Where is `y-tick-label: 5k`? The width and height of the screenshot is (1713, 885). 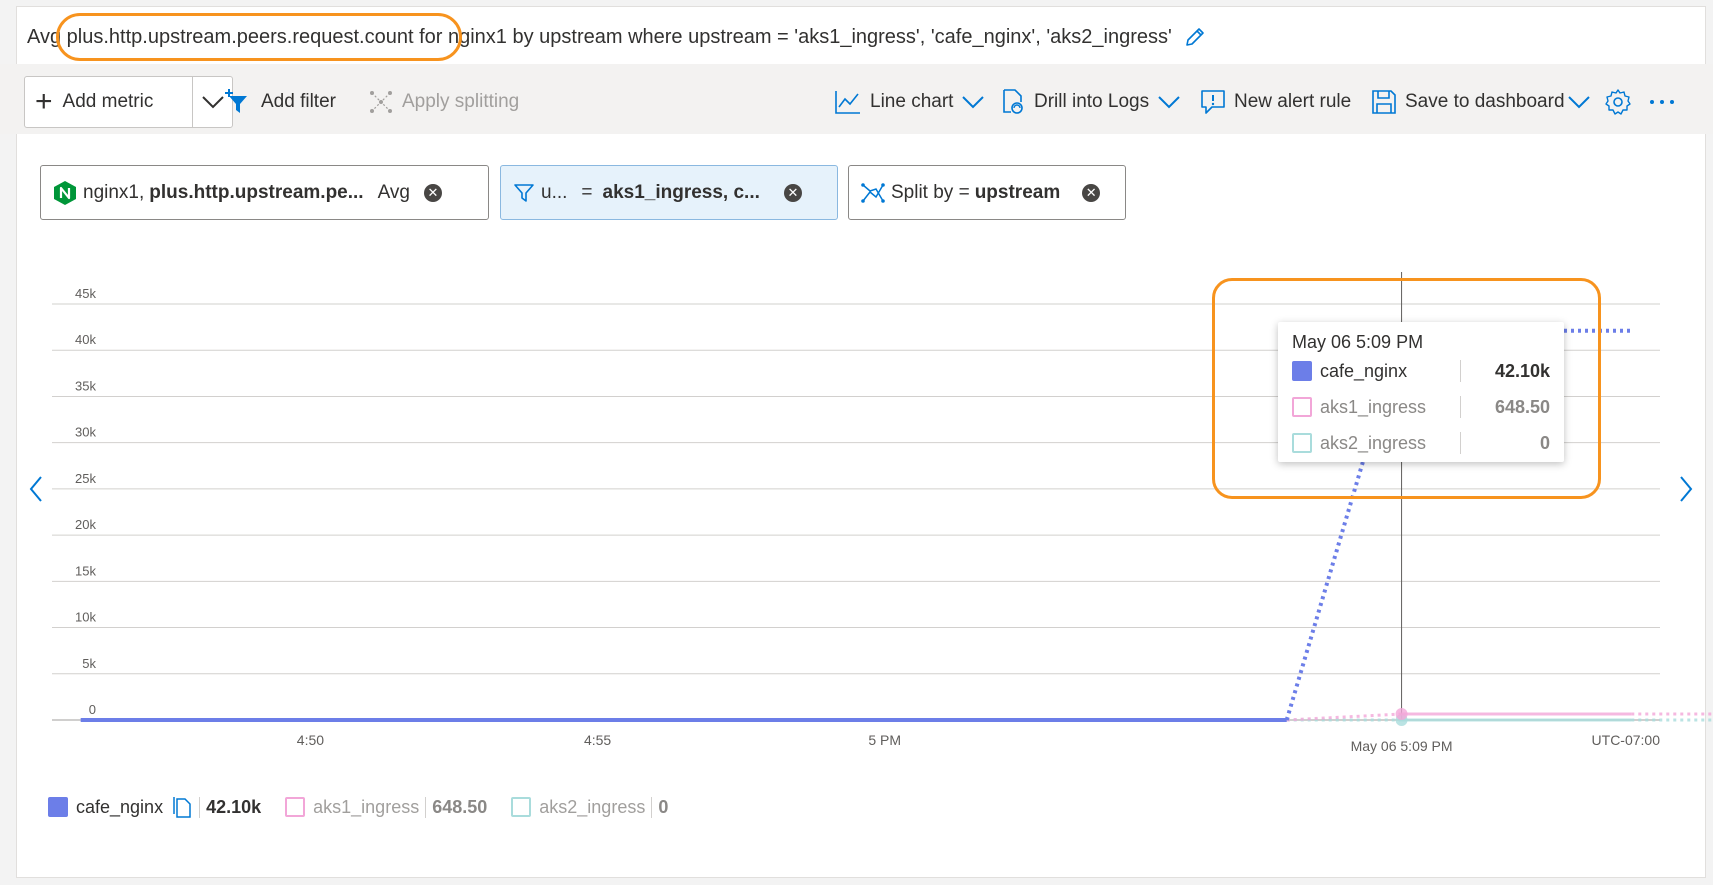
y-tick-label: 5k is located at coordinates (89, 663).